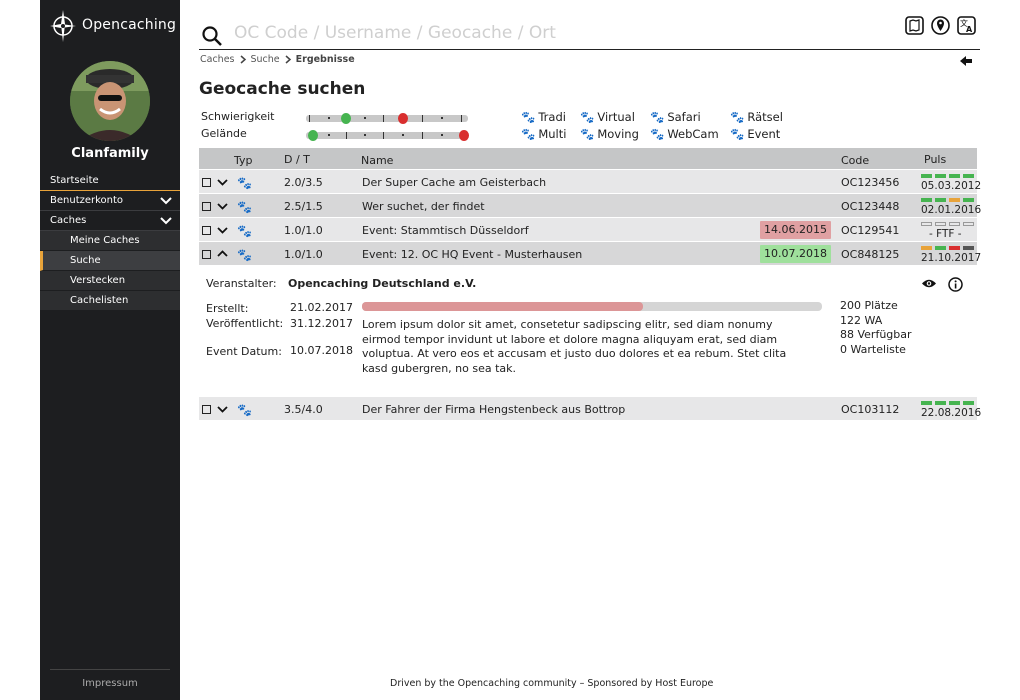 The height and width of the screenshot is (700, 1020). Describe the element at coordinates (241, 283) in the screenshot. I see `organizer-label: Veranstalter:` at that location.